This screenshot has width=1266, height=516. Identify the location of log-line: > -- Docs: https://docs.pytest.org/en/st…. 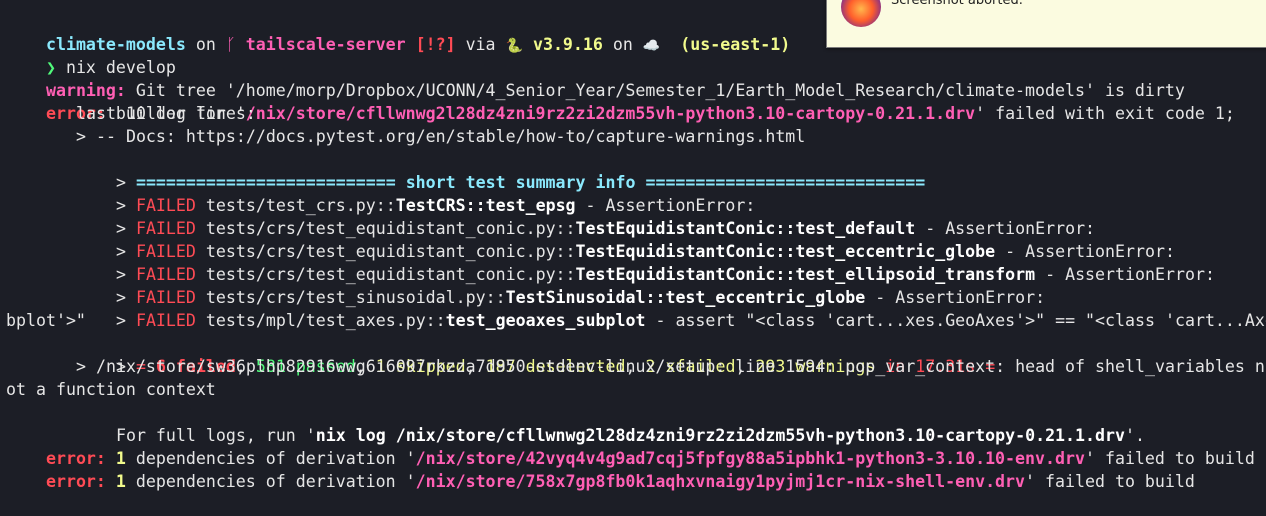
(441, 136).